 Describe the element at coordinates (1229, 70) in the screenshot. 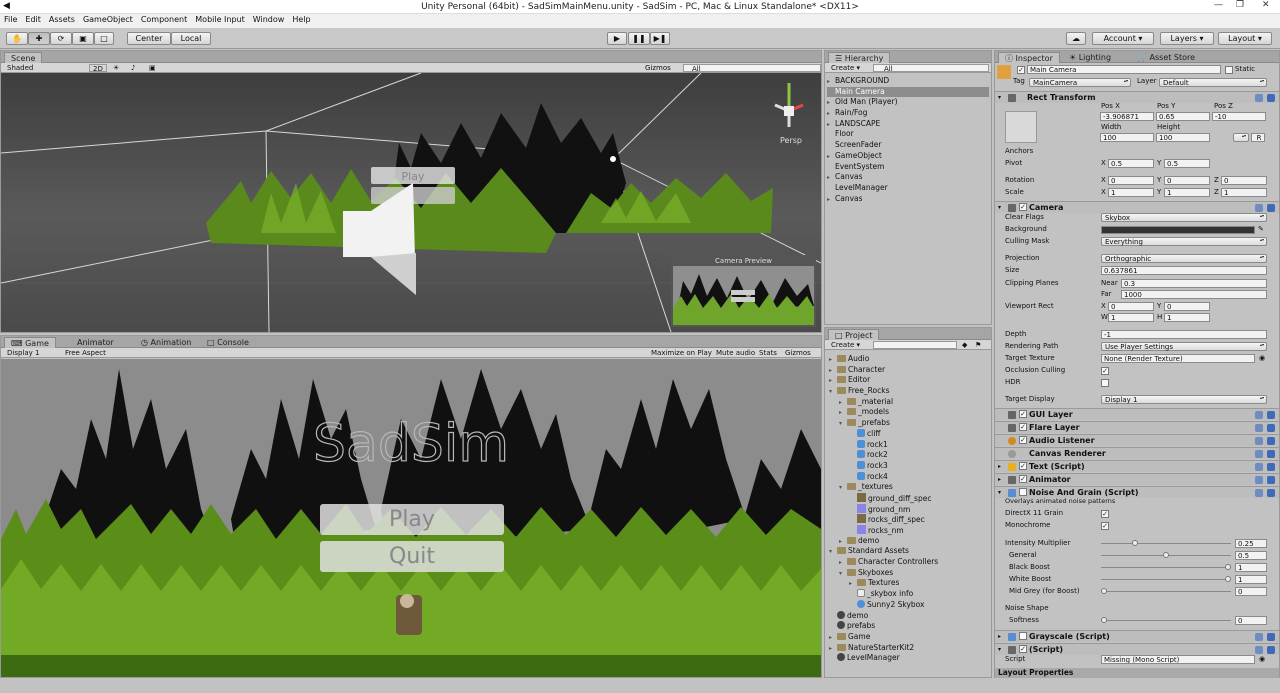

I see `static-checkbox` at that location.